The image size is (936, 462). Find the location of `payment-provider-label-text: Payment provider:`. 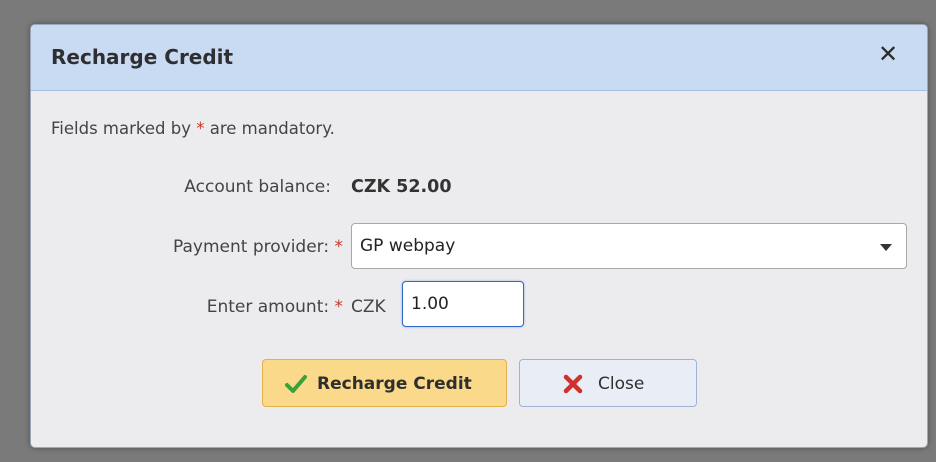

payment-provider-label-text: Payment provider: is located at coordinates (251, 247).